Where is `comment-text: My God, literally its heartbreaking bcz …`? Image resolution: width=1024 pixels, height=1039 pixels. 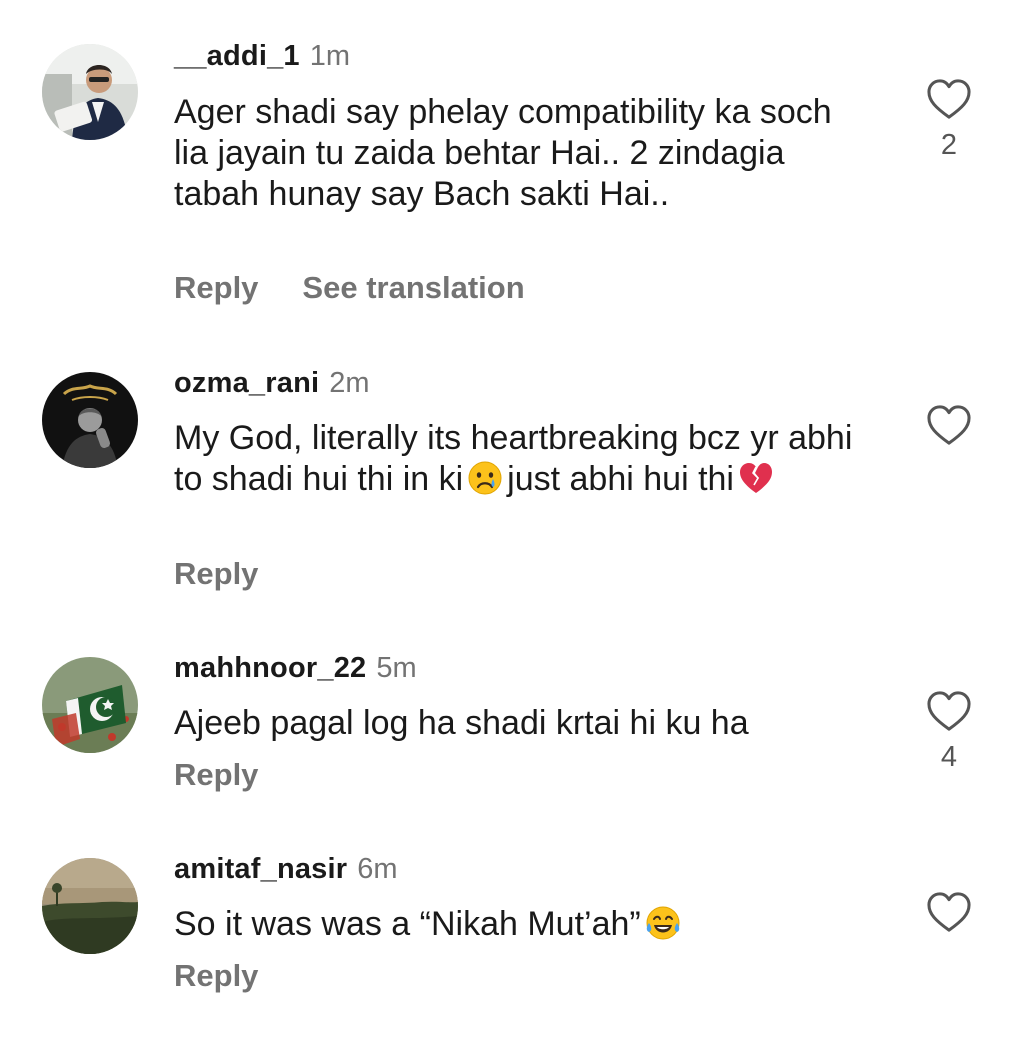
comment-text: My God, literally its heartbreaking bcz … is located at coordinates (524, 459).